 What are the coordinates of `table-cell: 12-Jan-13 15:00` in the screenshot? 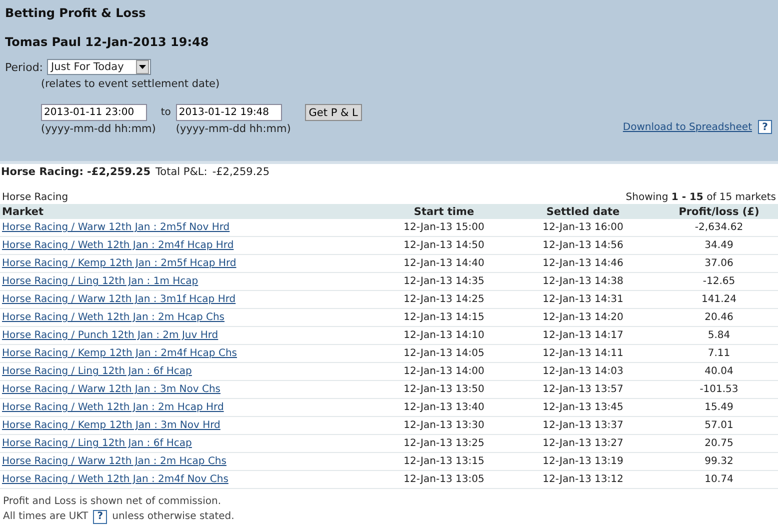 It's located at (444, 227).